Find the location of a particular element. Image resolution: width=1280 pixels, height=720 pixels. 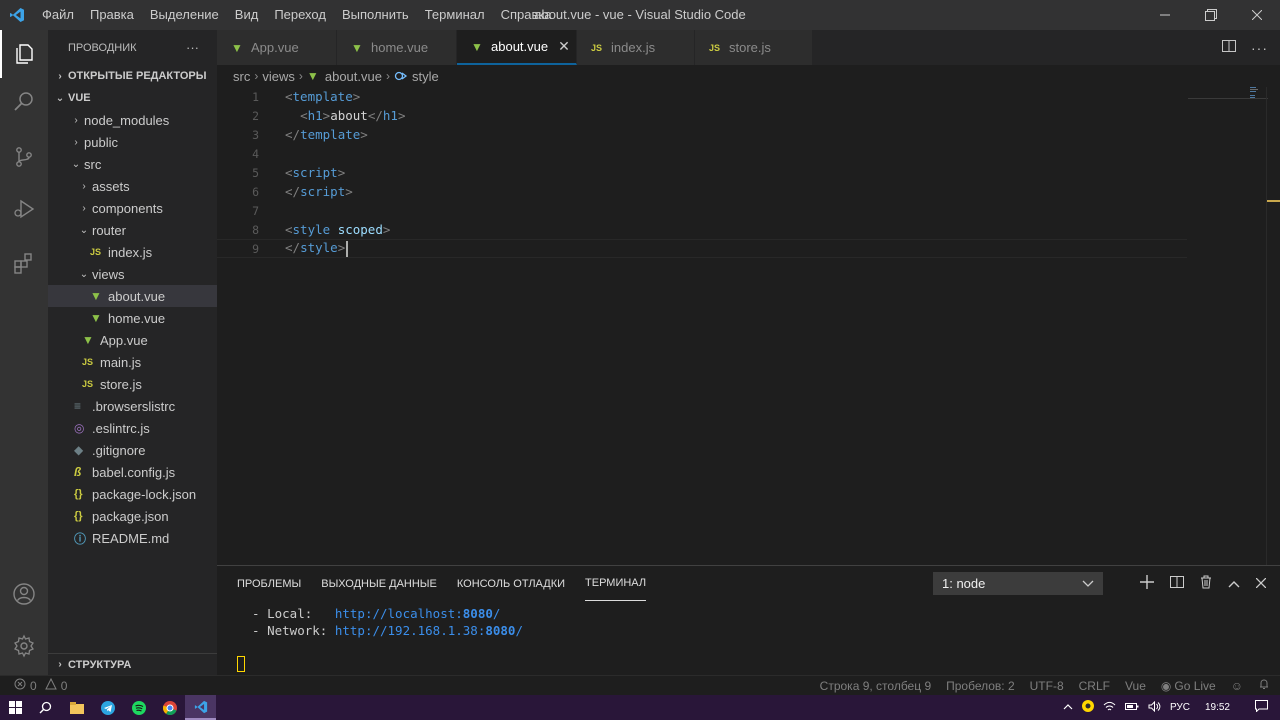

tree-file: ▼ about.vue is located at coordinates (132, 296).